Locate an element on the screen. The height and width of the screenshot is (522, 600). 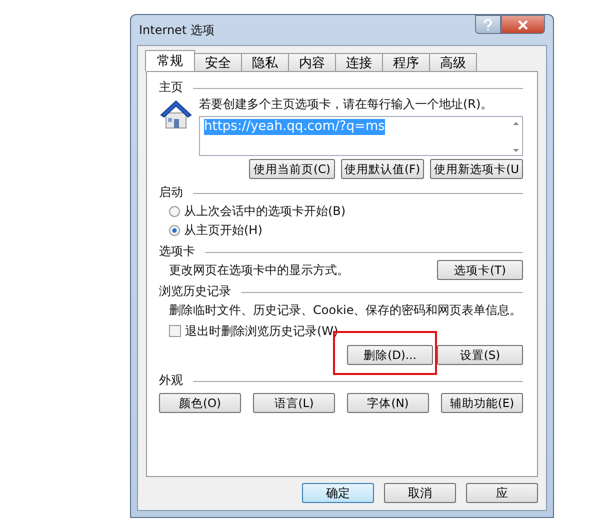
section-heading: 浏览历史记录 is located at coordinates (195, 291).